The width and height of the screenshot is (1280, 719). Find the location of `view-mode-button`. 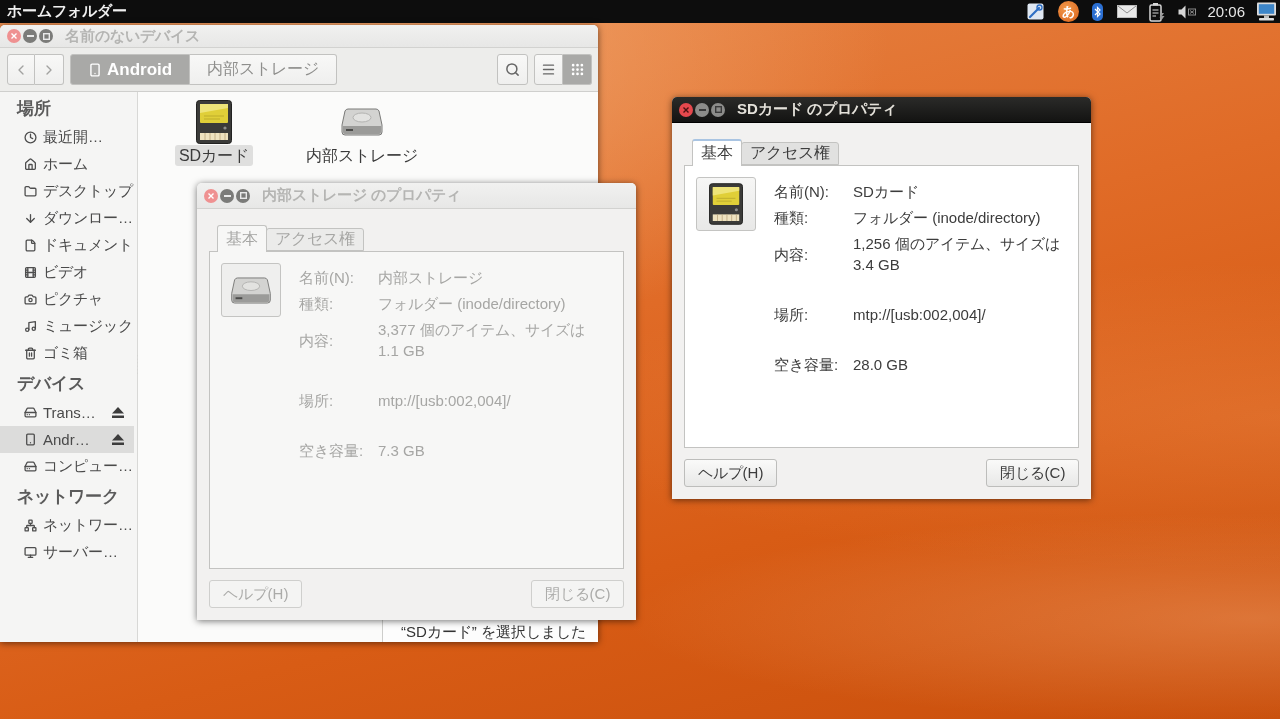

view-mode-button is located at coordinates (548, 69).